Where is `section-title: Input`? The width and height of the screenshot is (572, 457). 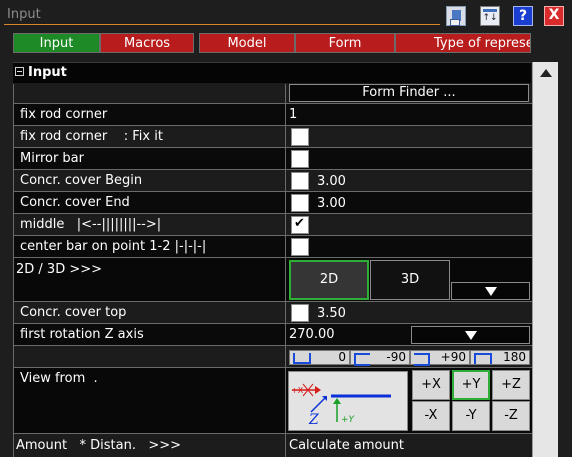
section-title: Input is located at coordinates (47, 72).